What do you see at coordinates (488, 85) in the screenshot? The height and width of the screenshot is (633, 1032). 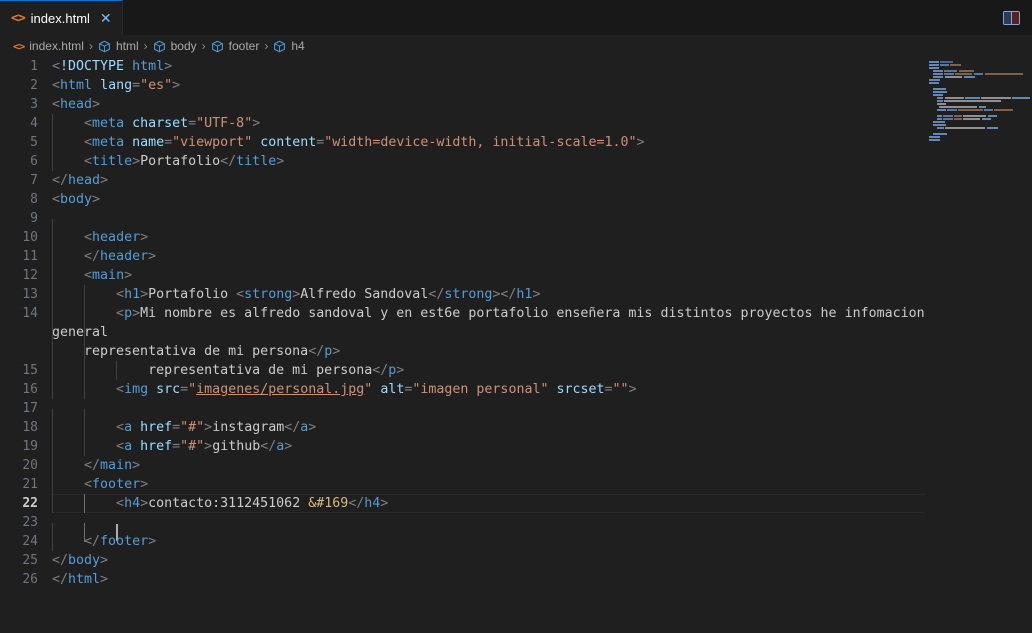 I see `code-line-content: <html lang="es">` at bounding box center [488, 85].